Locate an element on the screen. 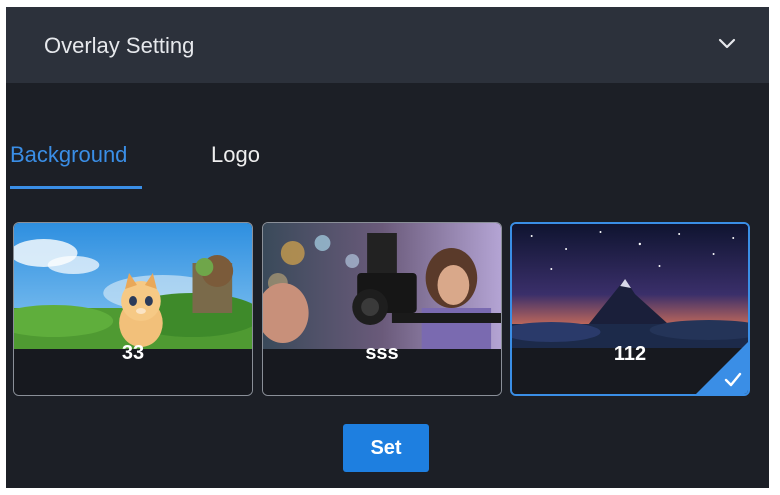 Image resolution: width=780 pixels, height=495 pixels. background-image-mountain is located at coordinates (630, 288).